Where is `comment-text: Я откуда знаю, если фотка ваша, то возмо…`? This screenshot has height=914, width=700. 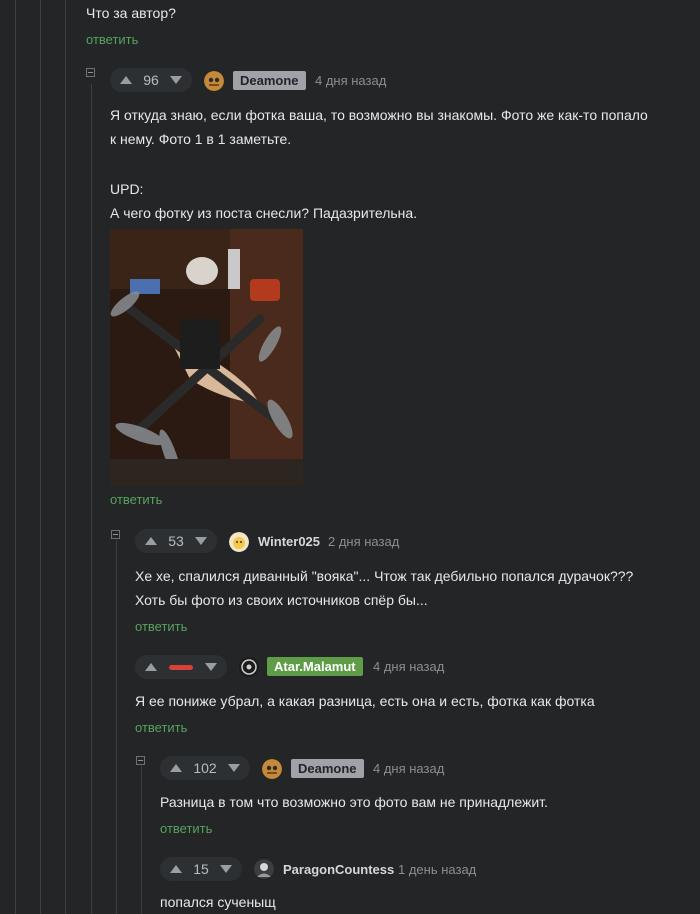 comment-text: Я откуда знаю, если фотка ваша, то возмо… is located at coordinates (379, 115).